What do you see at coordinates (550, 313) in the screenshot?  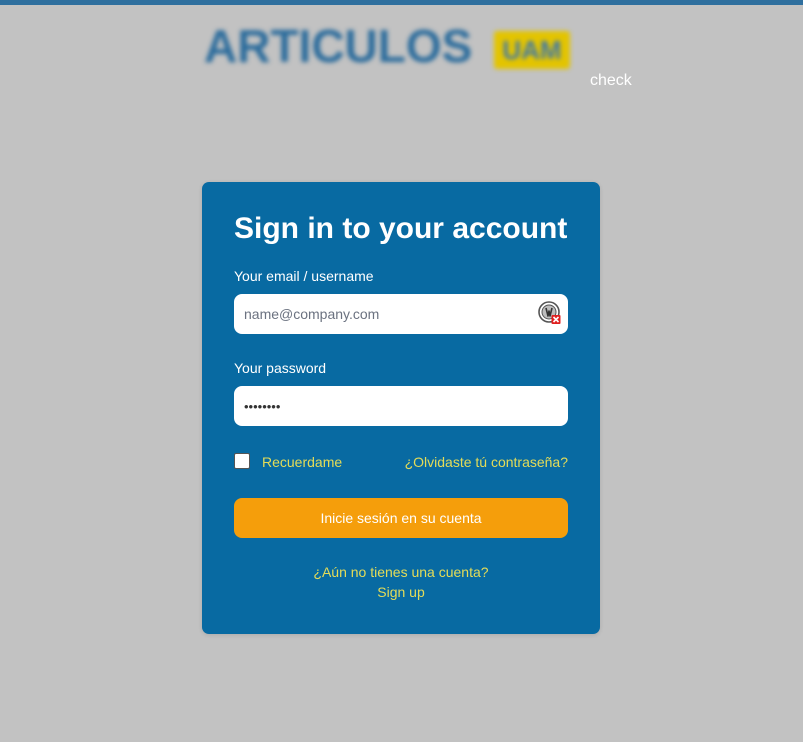 I see `password-manager-icon` at bounding box center [550, 313].